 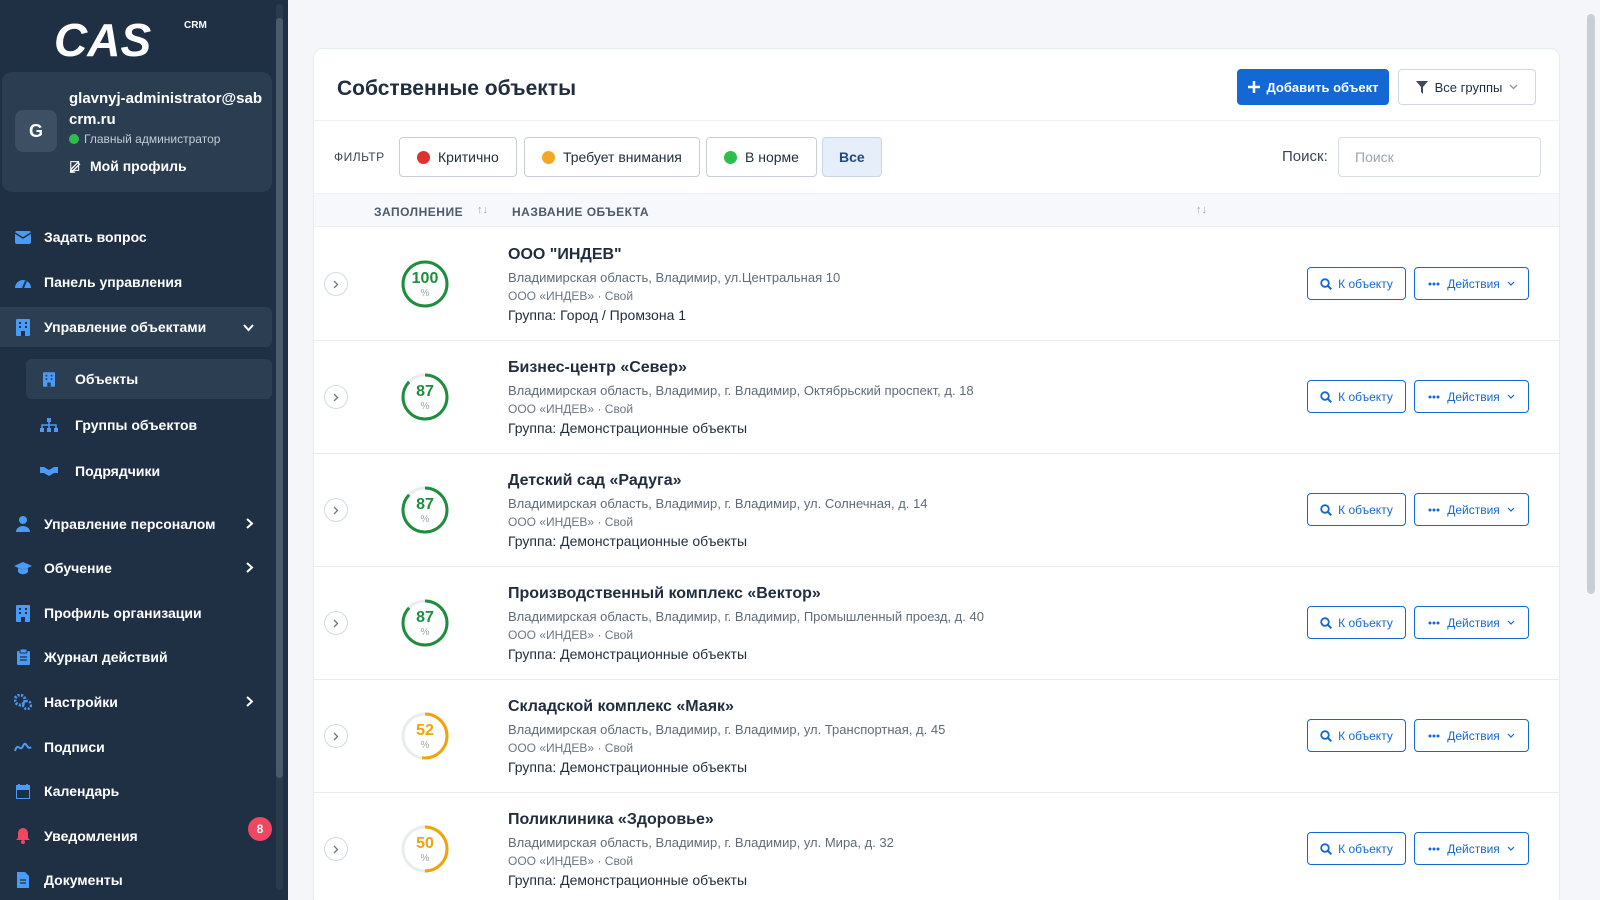 What do you see at coordinates (136, 568) in the screenshot?
I see `sidebar-item-training: Обучение` at bounding box center [136, 568].